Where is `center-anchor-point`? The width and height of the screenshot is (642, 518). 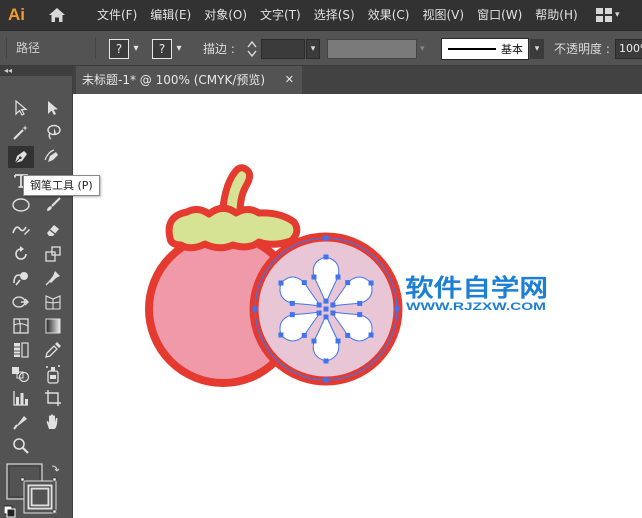 center-anchor-point is located at coordinates (326, 309).